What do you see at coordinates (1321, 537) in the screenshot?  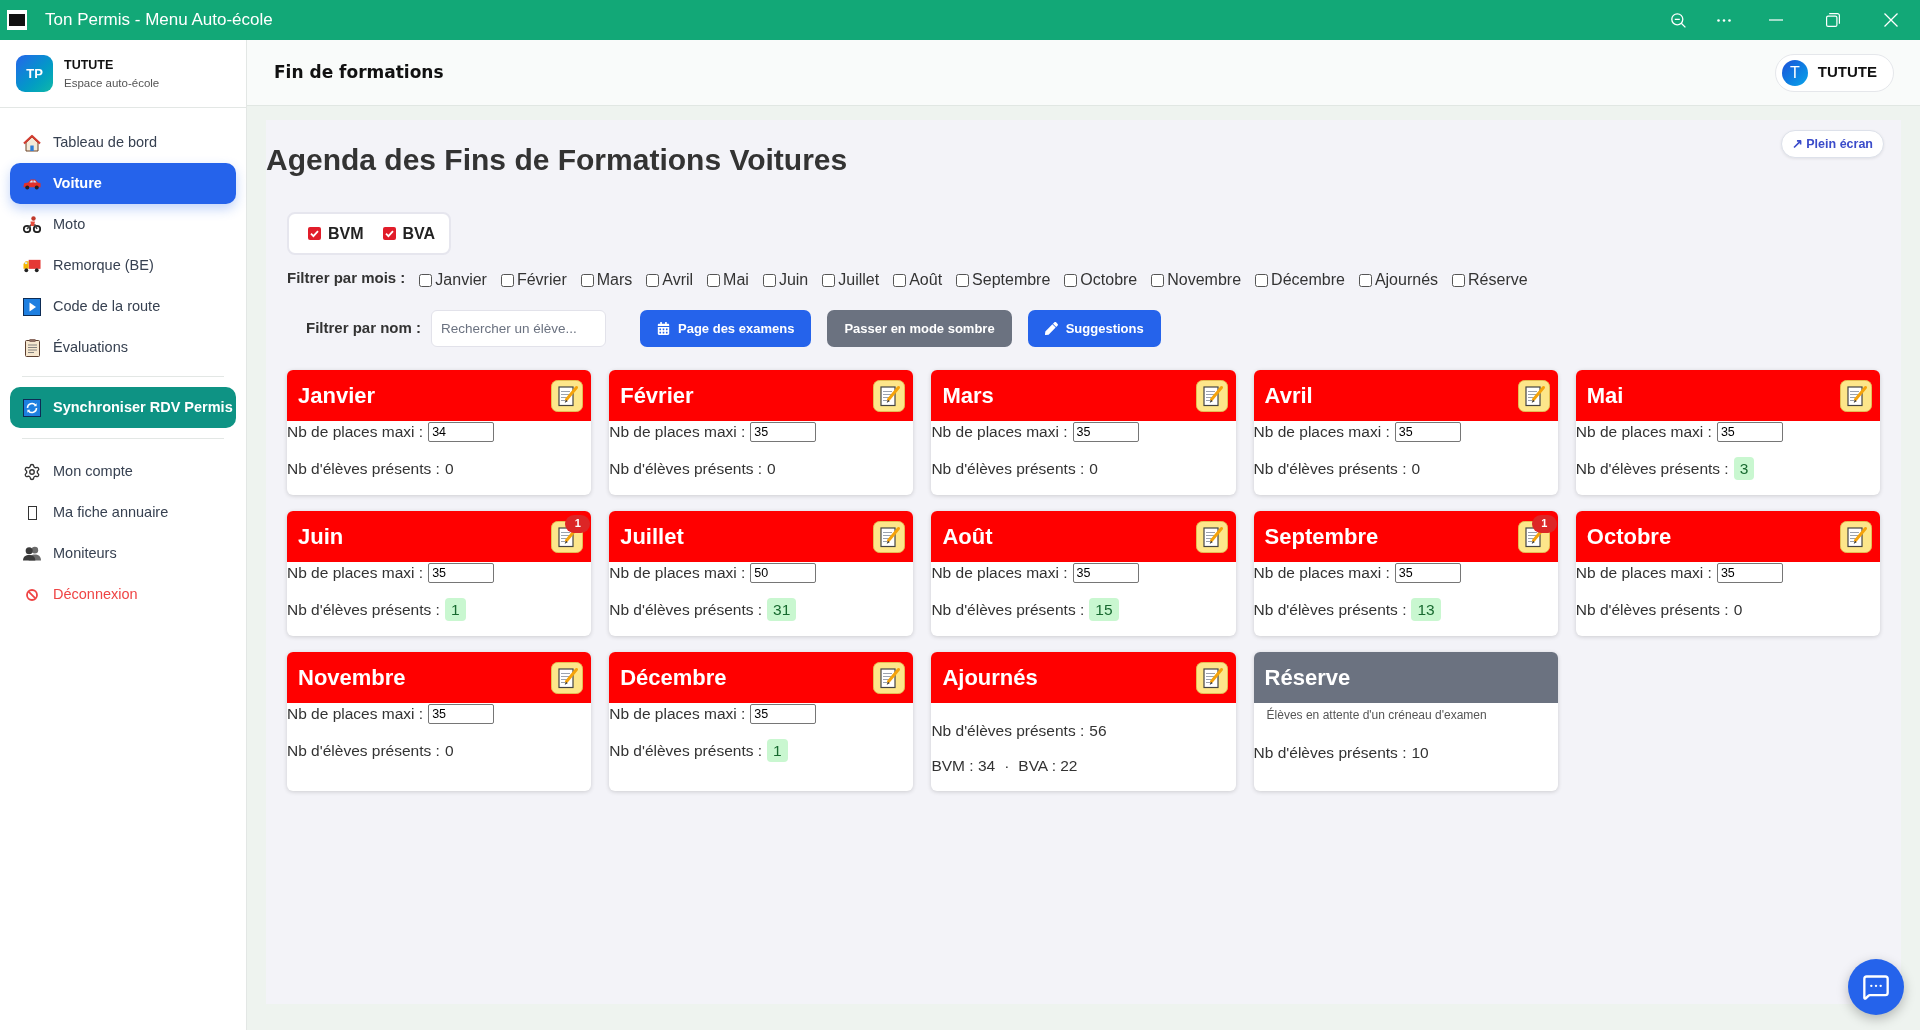 I see `card-title: Septembre` at bounding box center [1321, 537].